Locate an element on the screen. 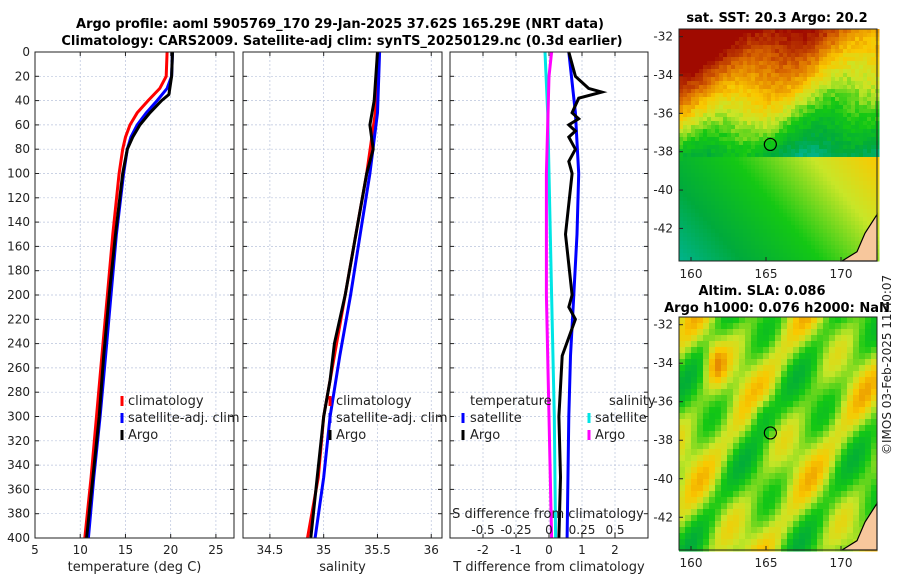 The image size is (900, 580). x-axis-label: salinity is located at coordinates (342, 567).